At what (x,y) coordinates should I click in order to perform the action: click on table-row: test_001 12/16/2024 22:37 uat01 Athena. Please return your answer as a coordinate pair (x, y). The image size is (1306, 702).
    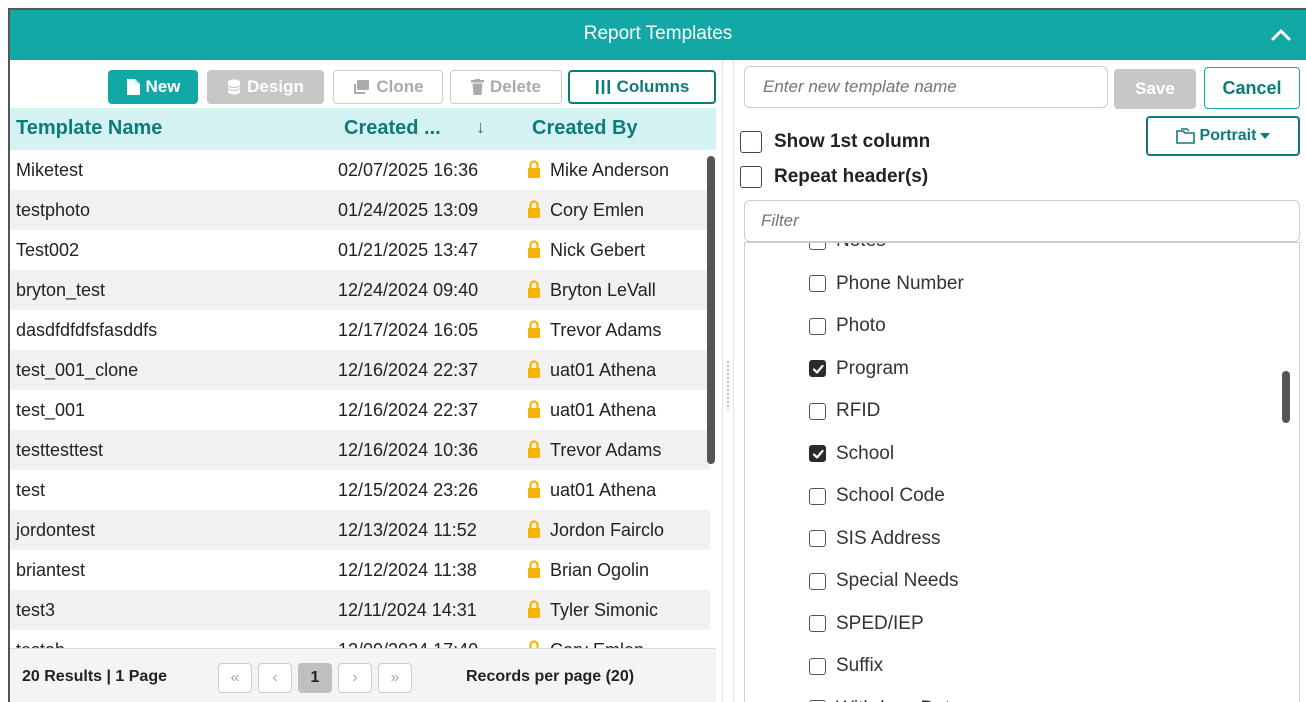
    Looking at the image, I should click on (360, 410).